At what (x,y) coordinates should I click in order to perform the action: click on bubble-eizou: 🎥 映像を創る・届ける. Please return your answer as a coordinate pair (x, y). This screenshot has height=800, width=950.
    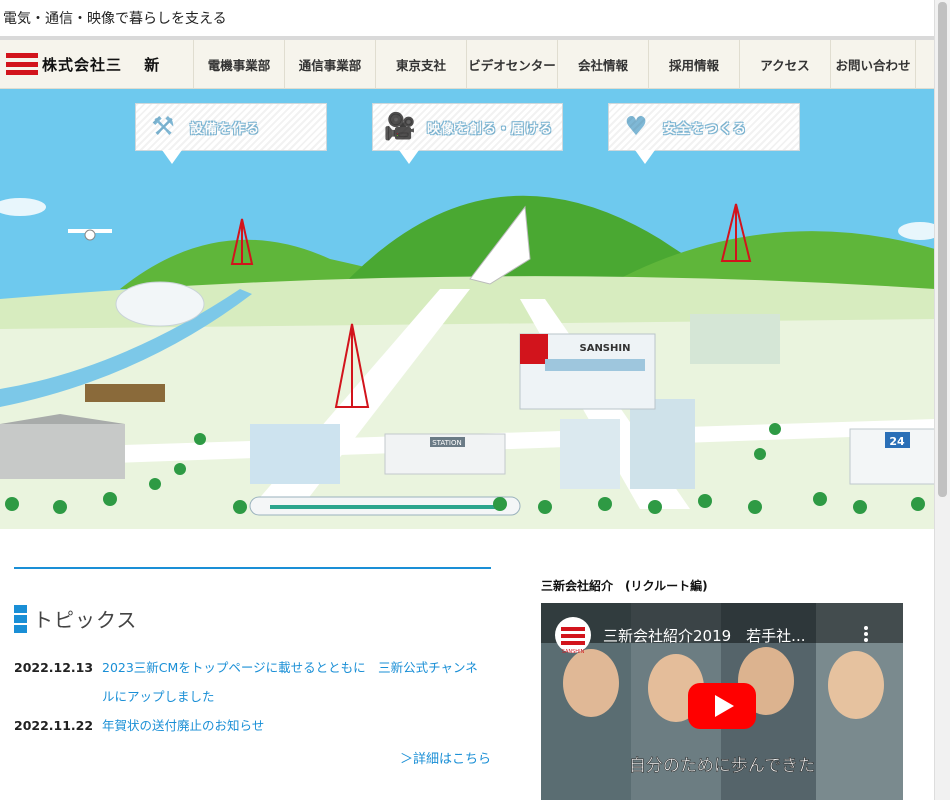
    Looking at the image, I should click on (467, 133).